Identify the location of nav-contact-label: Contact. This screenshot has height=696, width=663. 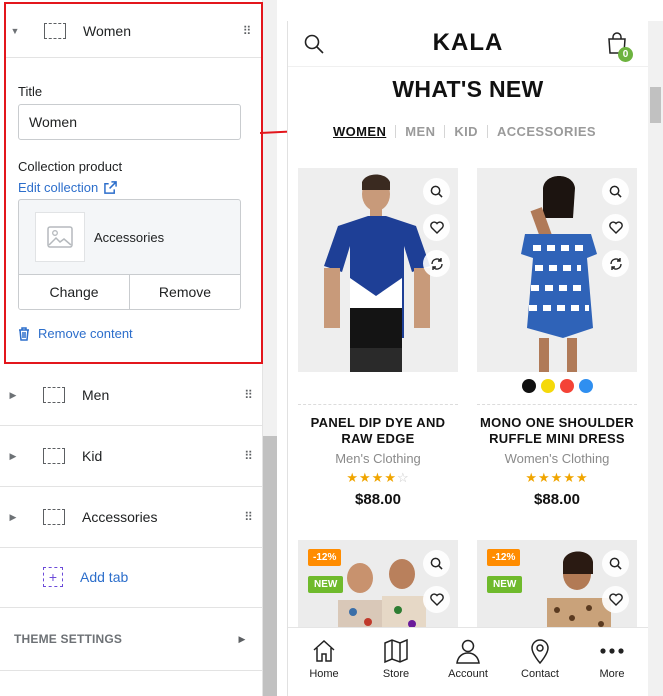
(540, 674).